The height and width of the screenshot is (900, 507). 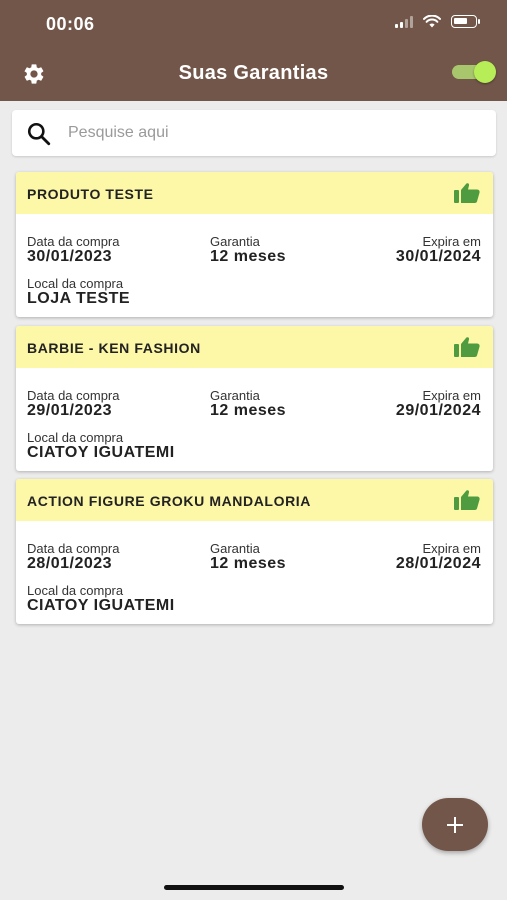 I want to click on store-value: LOJA TESTE, so click(x=79, y=298).